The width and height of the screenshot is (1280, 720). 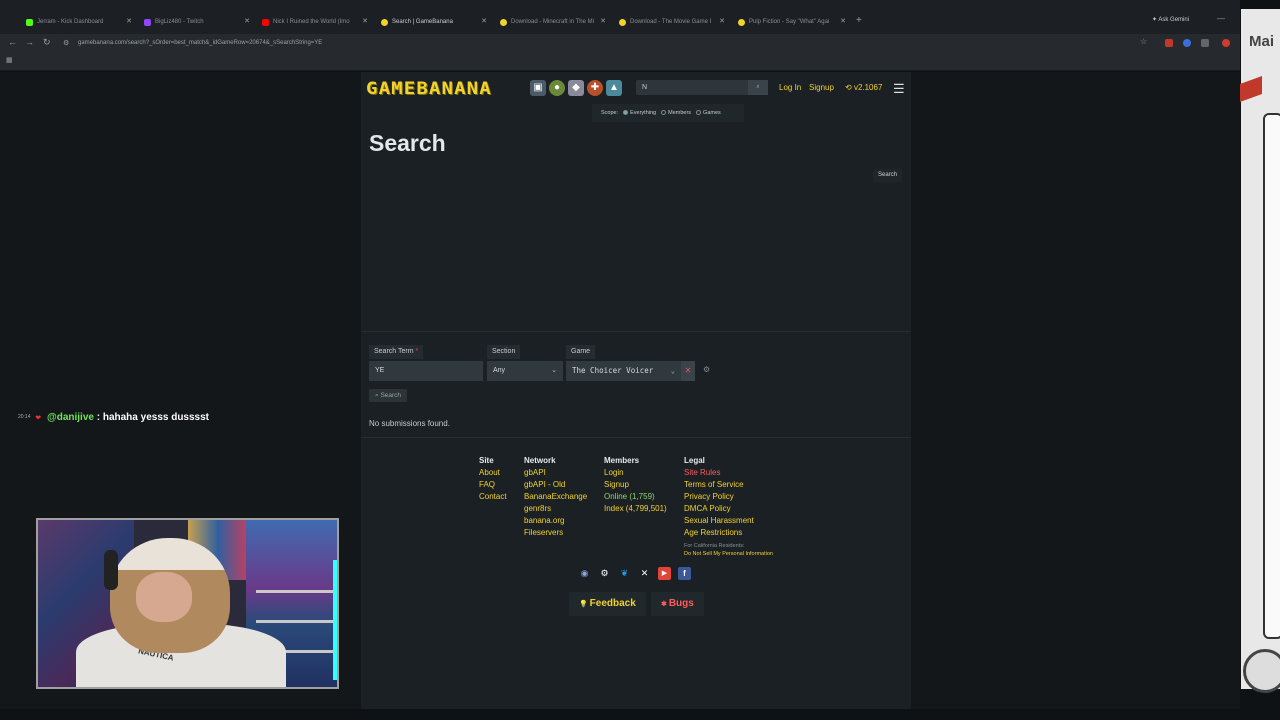 I want to click on led-light, so click(x=335, y=620).